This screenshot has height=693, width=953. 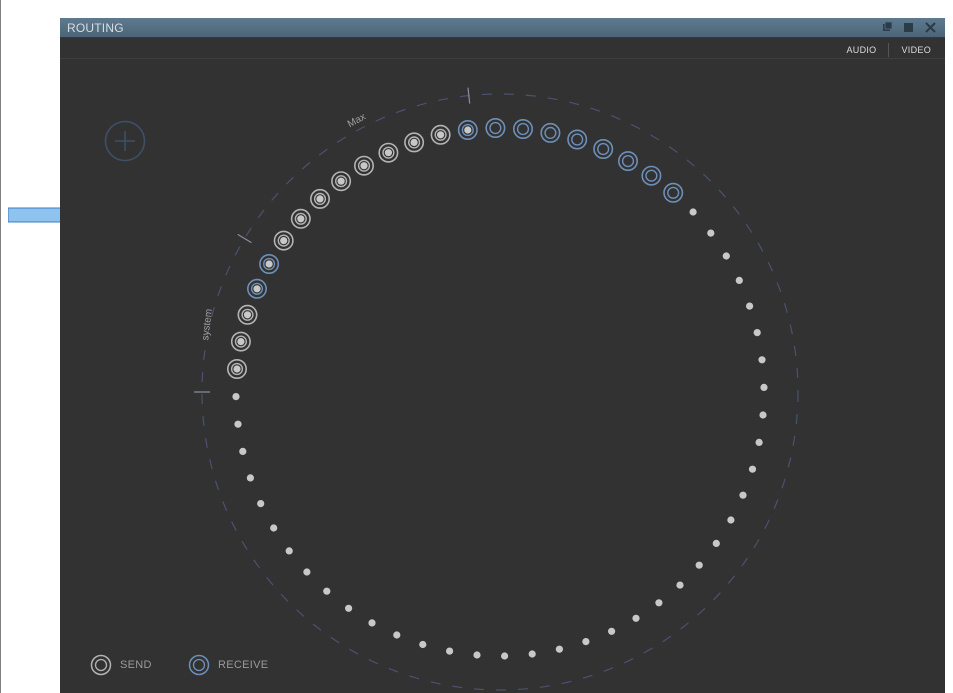 What do you see at coordinates (101, 665) in the screenshot?
I see `send-port-icon` at bounding box center [101, 665].